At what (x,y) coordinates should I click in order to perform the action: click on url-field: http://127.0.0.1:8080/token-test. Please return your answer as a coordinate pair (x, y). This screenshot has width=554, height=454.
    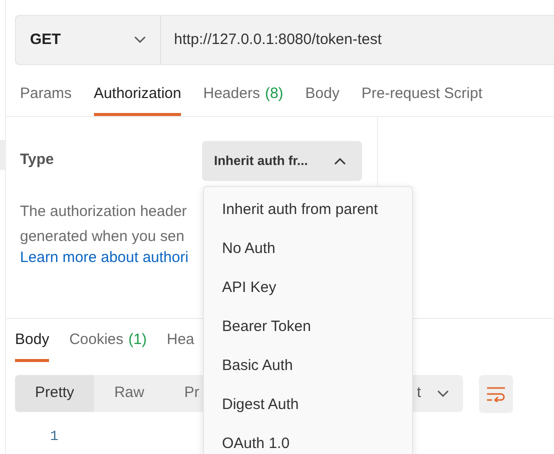
    Looking at the image, I should click on (271, 40).